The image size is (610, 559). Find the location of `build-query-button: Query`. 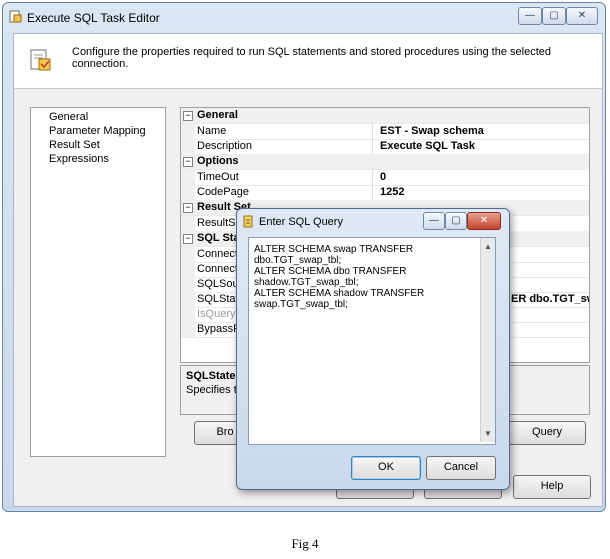

build-query-button: Query is located at coordinates (547, 433).